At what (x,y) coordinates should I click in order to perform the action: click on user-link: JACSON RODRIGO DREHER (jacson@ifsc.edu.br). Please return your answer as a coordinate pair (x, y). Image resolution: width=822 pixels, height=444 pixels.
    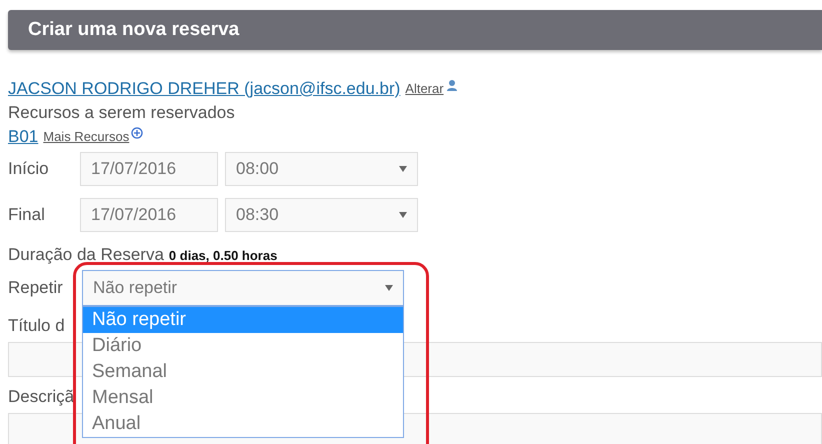
    Looking at the image, I should click on (204, 89).